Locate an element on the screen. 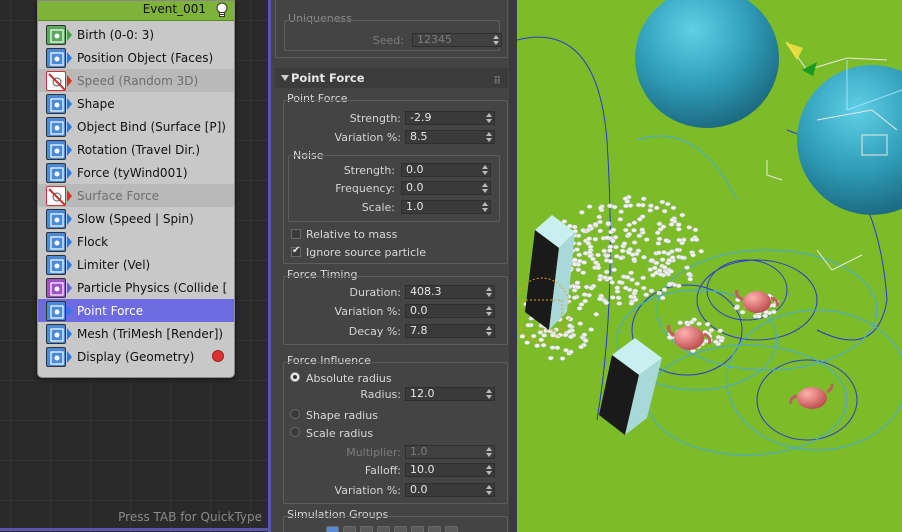  operator-row: Shape is located at coordinates (136, 103).